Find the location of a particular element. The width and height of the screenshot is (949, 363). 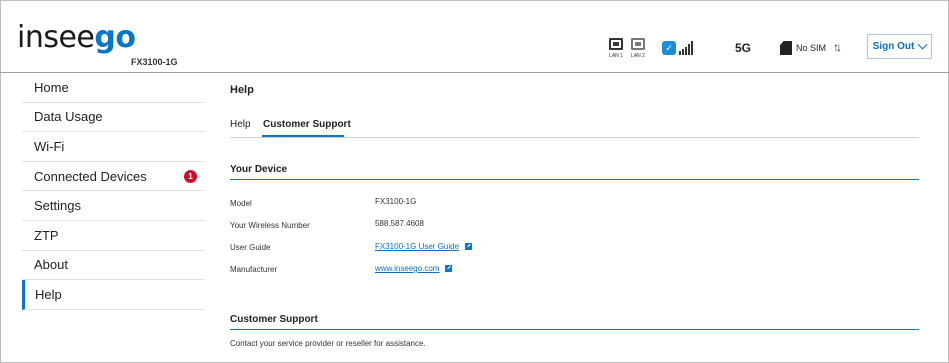

notification-badge: 1 is located at coordinates (190, 176).